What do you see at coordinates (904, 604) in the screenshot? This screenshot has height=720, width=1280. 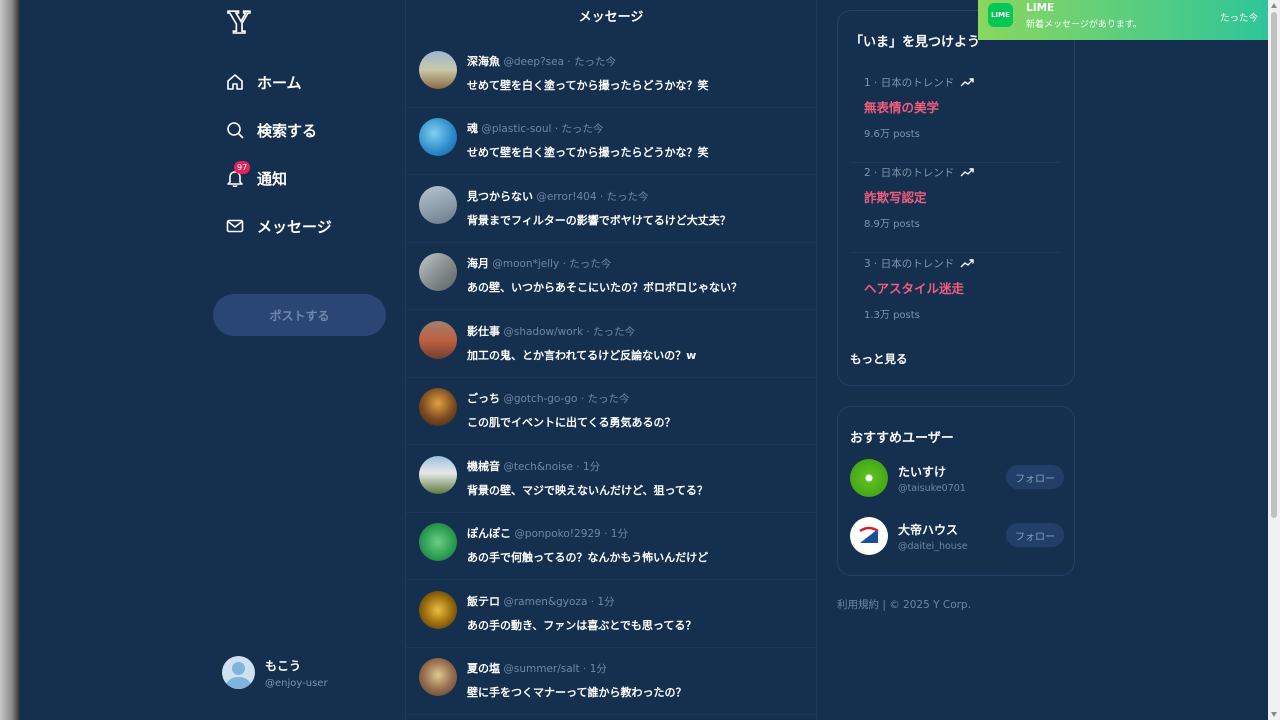 I see `footer-text: 利用規約 | © 2025 Y Corp.` at bounding box center [904, 604].